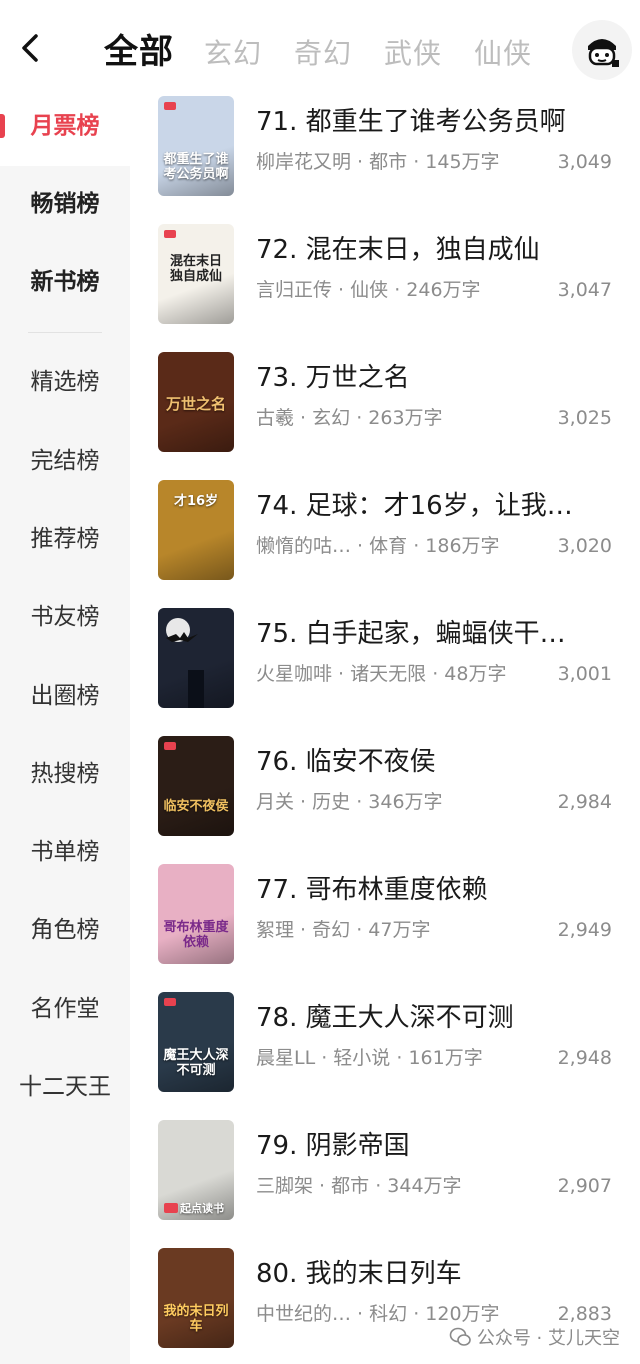 The image size is (640, 1364). Describe the element at coordinates (196, 1319) in the screenshot. I see `cover-title: 我的末日列车` at that location.